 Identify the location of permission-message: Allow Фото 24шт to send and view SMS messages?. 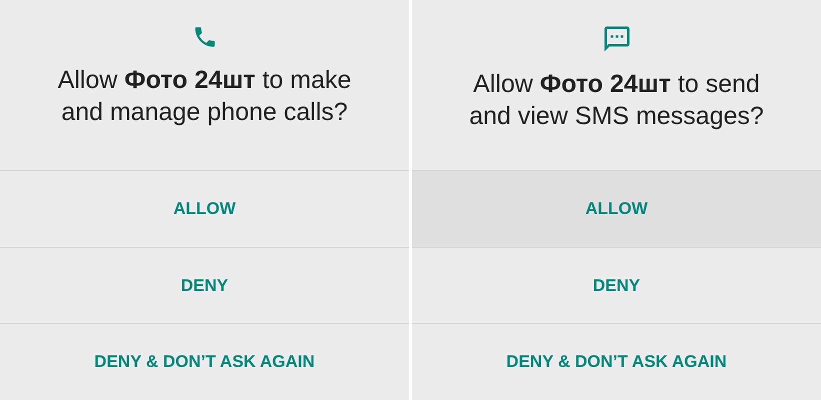
(616, 100).